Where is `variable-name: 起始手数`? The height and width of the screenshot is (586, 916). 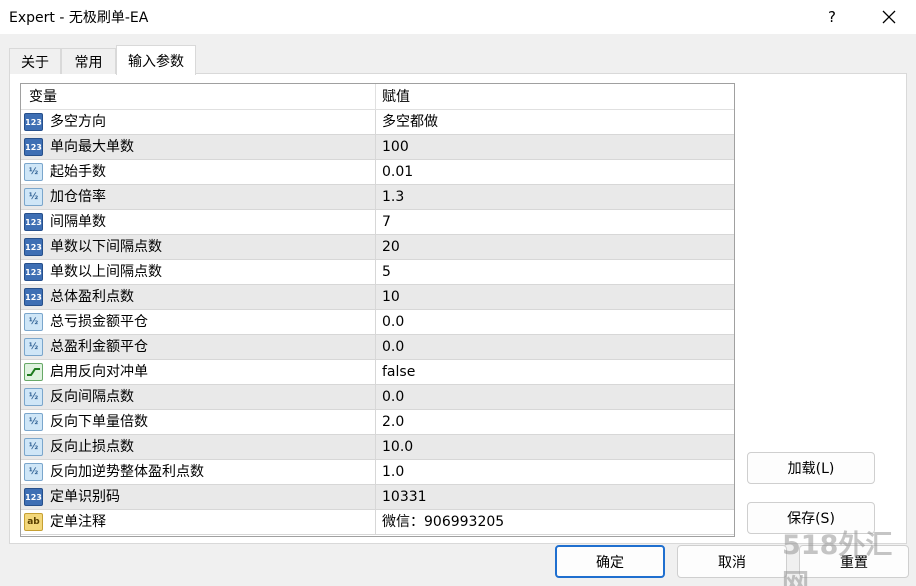
variable-name: 起始手数 is located at coordinates (78, 172).